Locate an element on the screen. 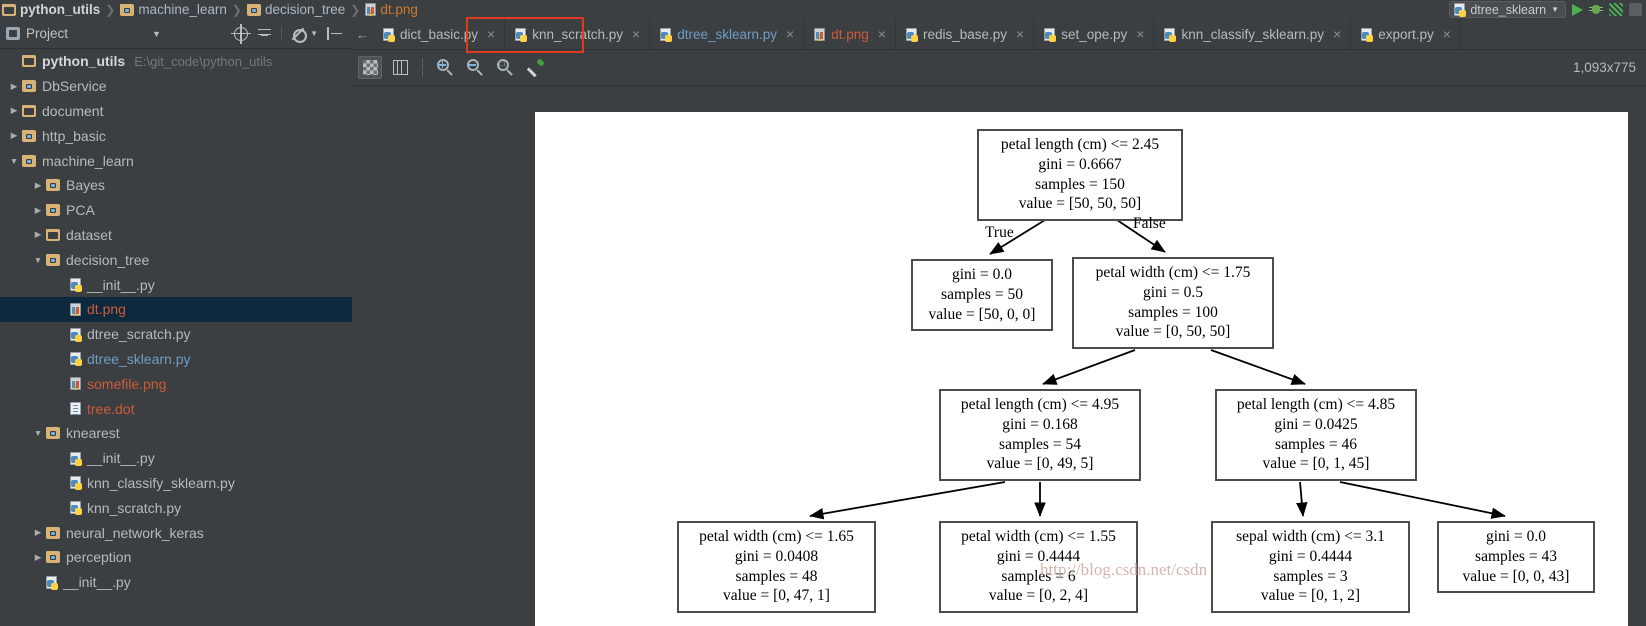 This screenshot has height=626, width=1646. tree-item-bayes: ▶ Bayes is located at coordinates (176, 185).